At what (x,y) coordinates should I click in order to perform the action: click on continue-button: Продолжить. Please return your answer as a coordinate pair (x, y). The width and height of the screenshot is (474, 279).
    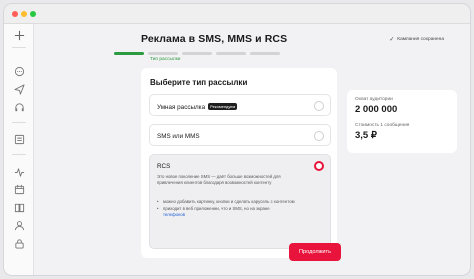
    Looking at the image, I should click on (315, 252).